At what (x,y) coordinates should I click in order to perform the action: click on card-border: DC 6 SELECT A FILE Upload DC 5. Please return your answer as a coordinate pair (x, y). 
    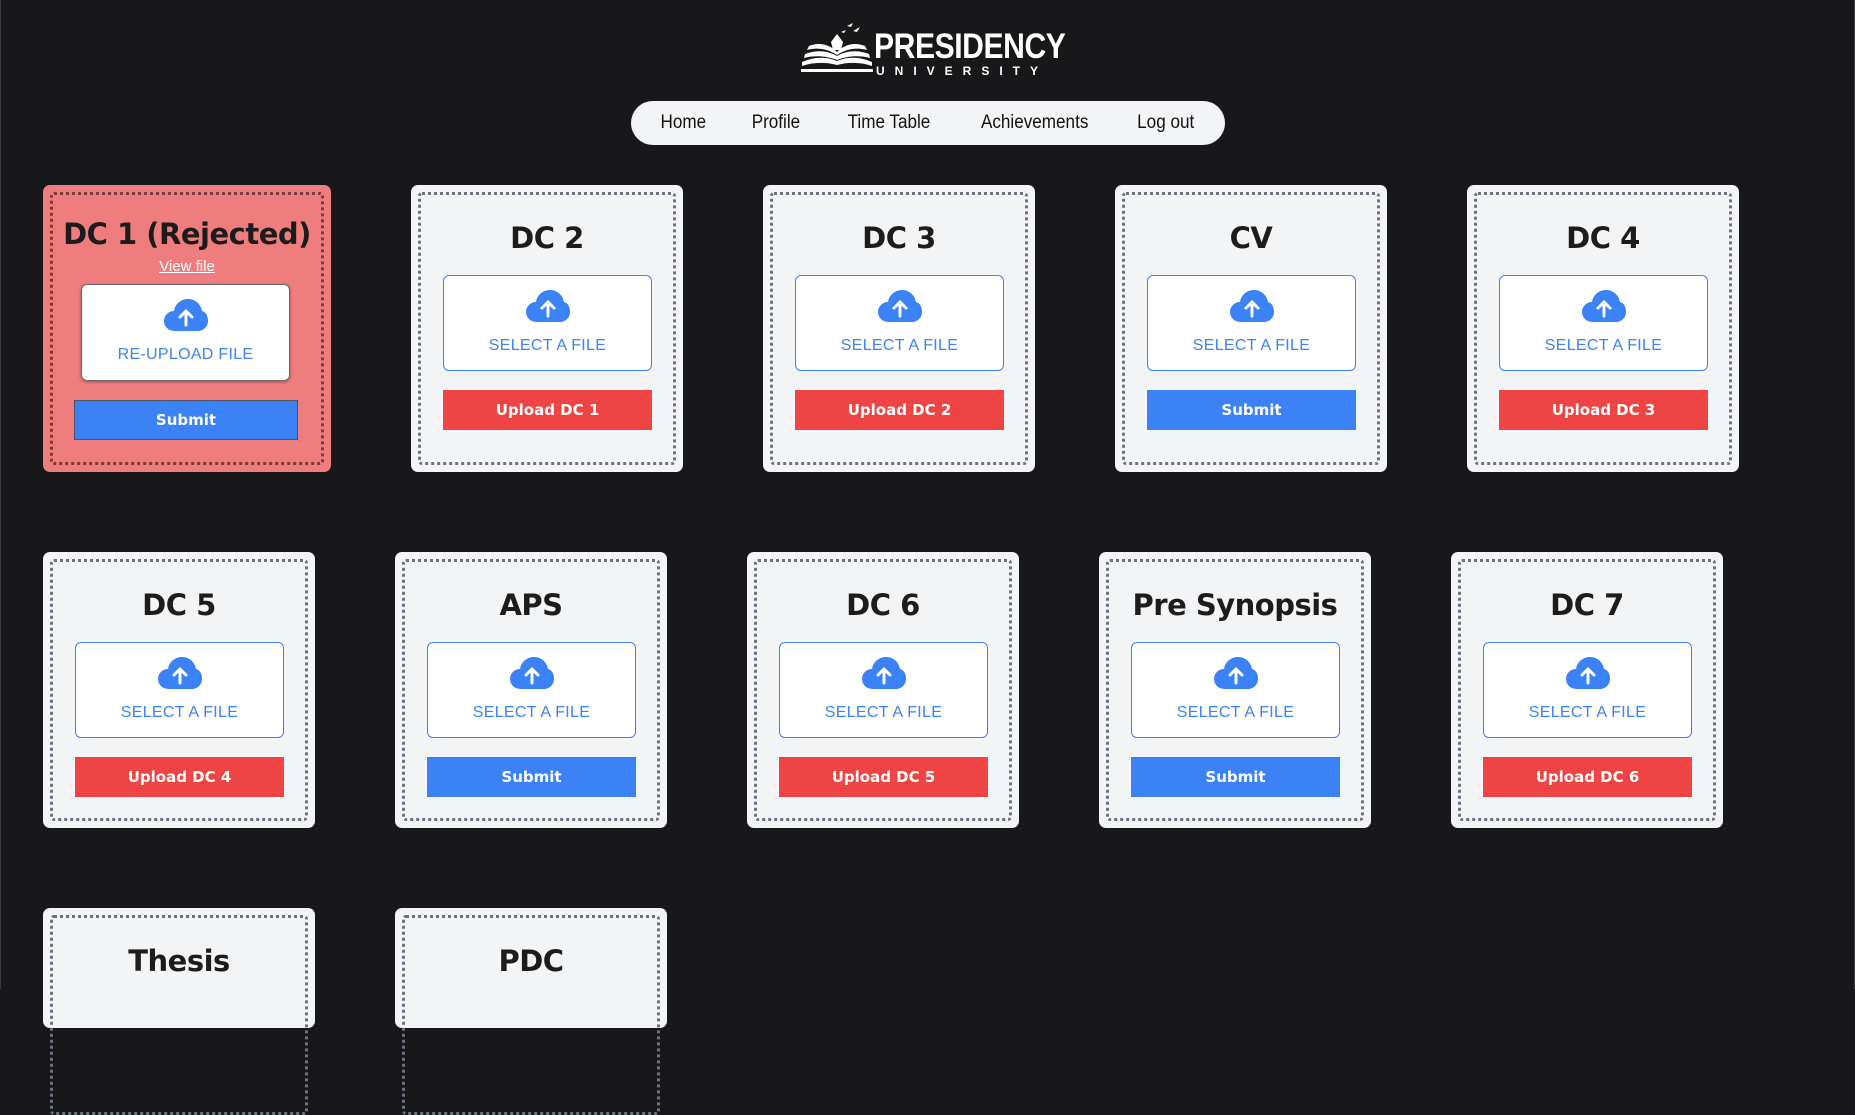
    Looking at the image, I should click on (883, 690).